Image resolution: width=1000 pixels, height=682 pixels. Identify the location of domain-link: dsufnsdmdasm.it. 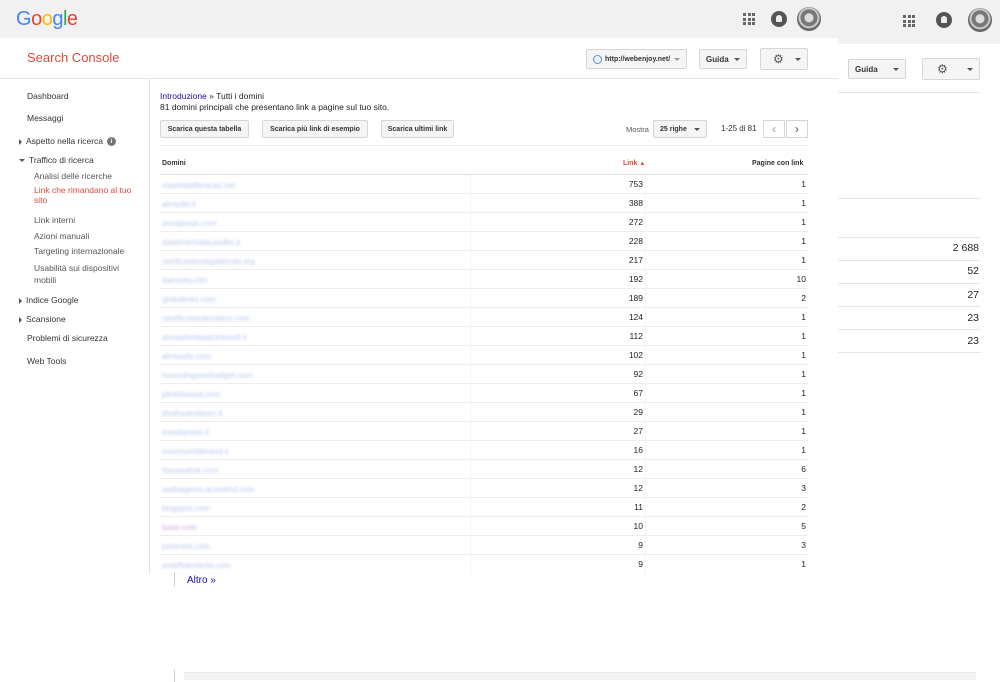
(192, 413).